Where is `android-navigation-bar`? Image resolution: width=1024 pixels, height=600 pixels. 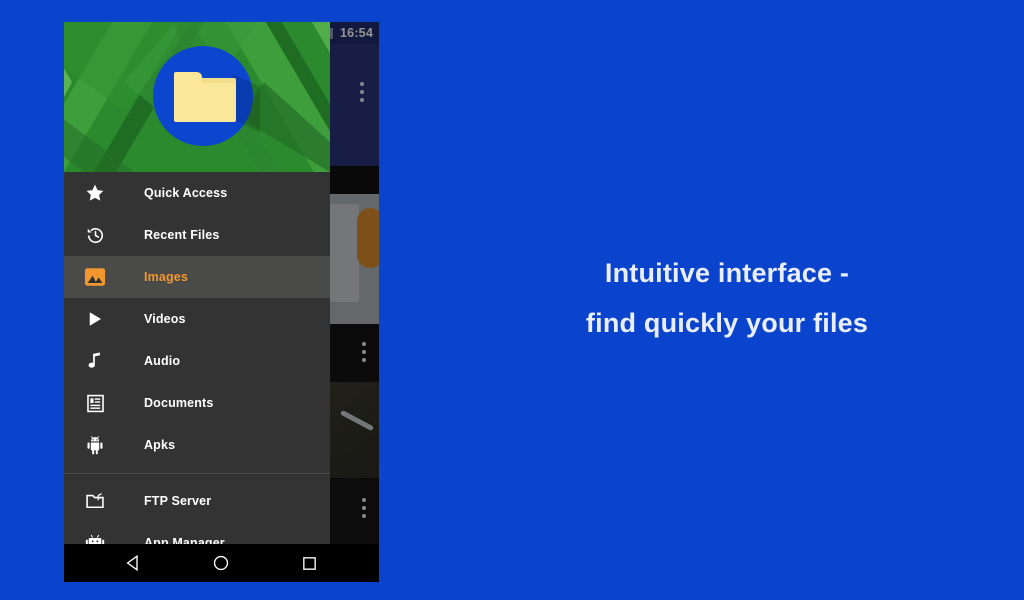
android-navigation-bar is located at coordinates (221, 563).